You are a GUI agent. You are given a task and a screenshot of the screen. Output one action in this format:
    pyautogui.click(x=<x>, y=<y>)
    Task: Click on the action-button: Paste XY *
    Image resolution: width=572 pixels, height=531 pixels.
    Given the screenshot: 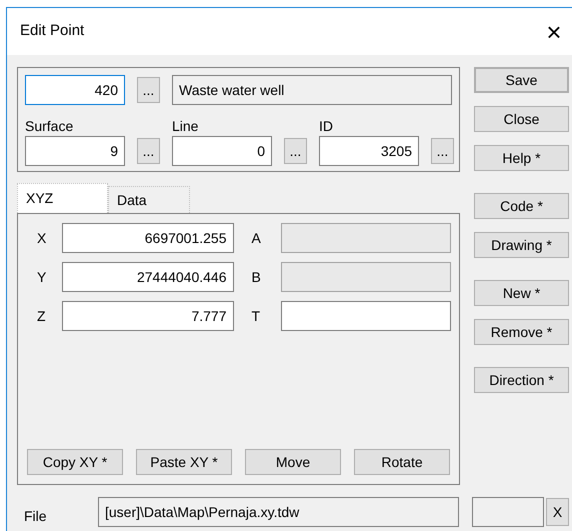 What is the action you would take?
    pyautogui.click(x=184, y=462)
    